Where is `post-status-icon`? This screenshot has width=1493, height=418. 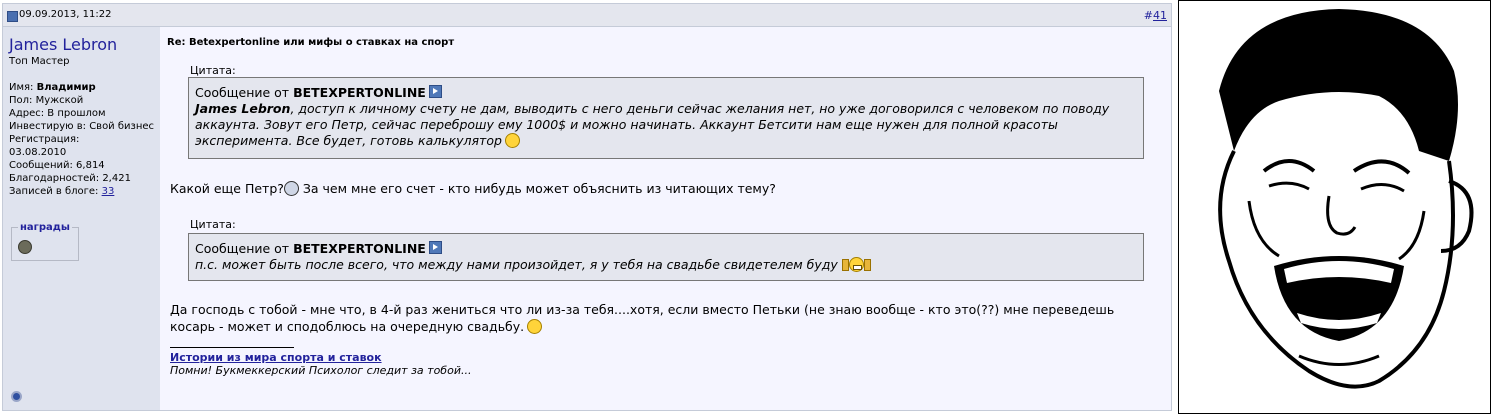 post-status-icon is located at coordinates (12, 16).